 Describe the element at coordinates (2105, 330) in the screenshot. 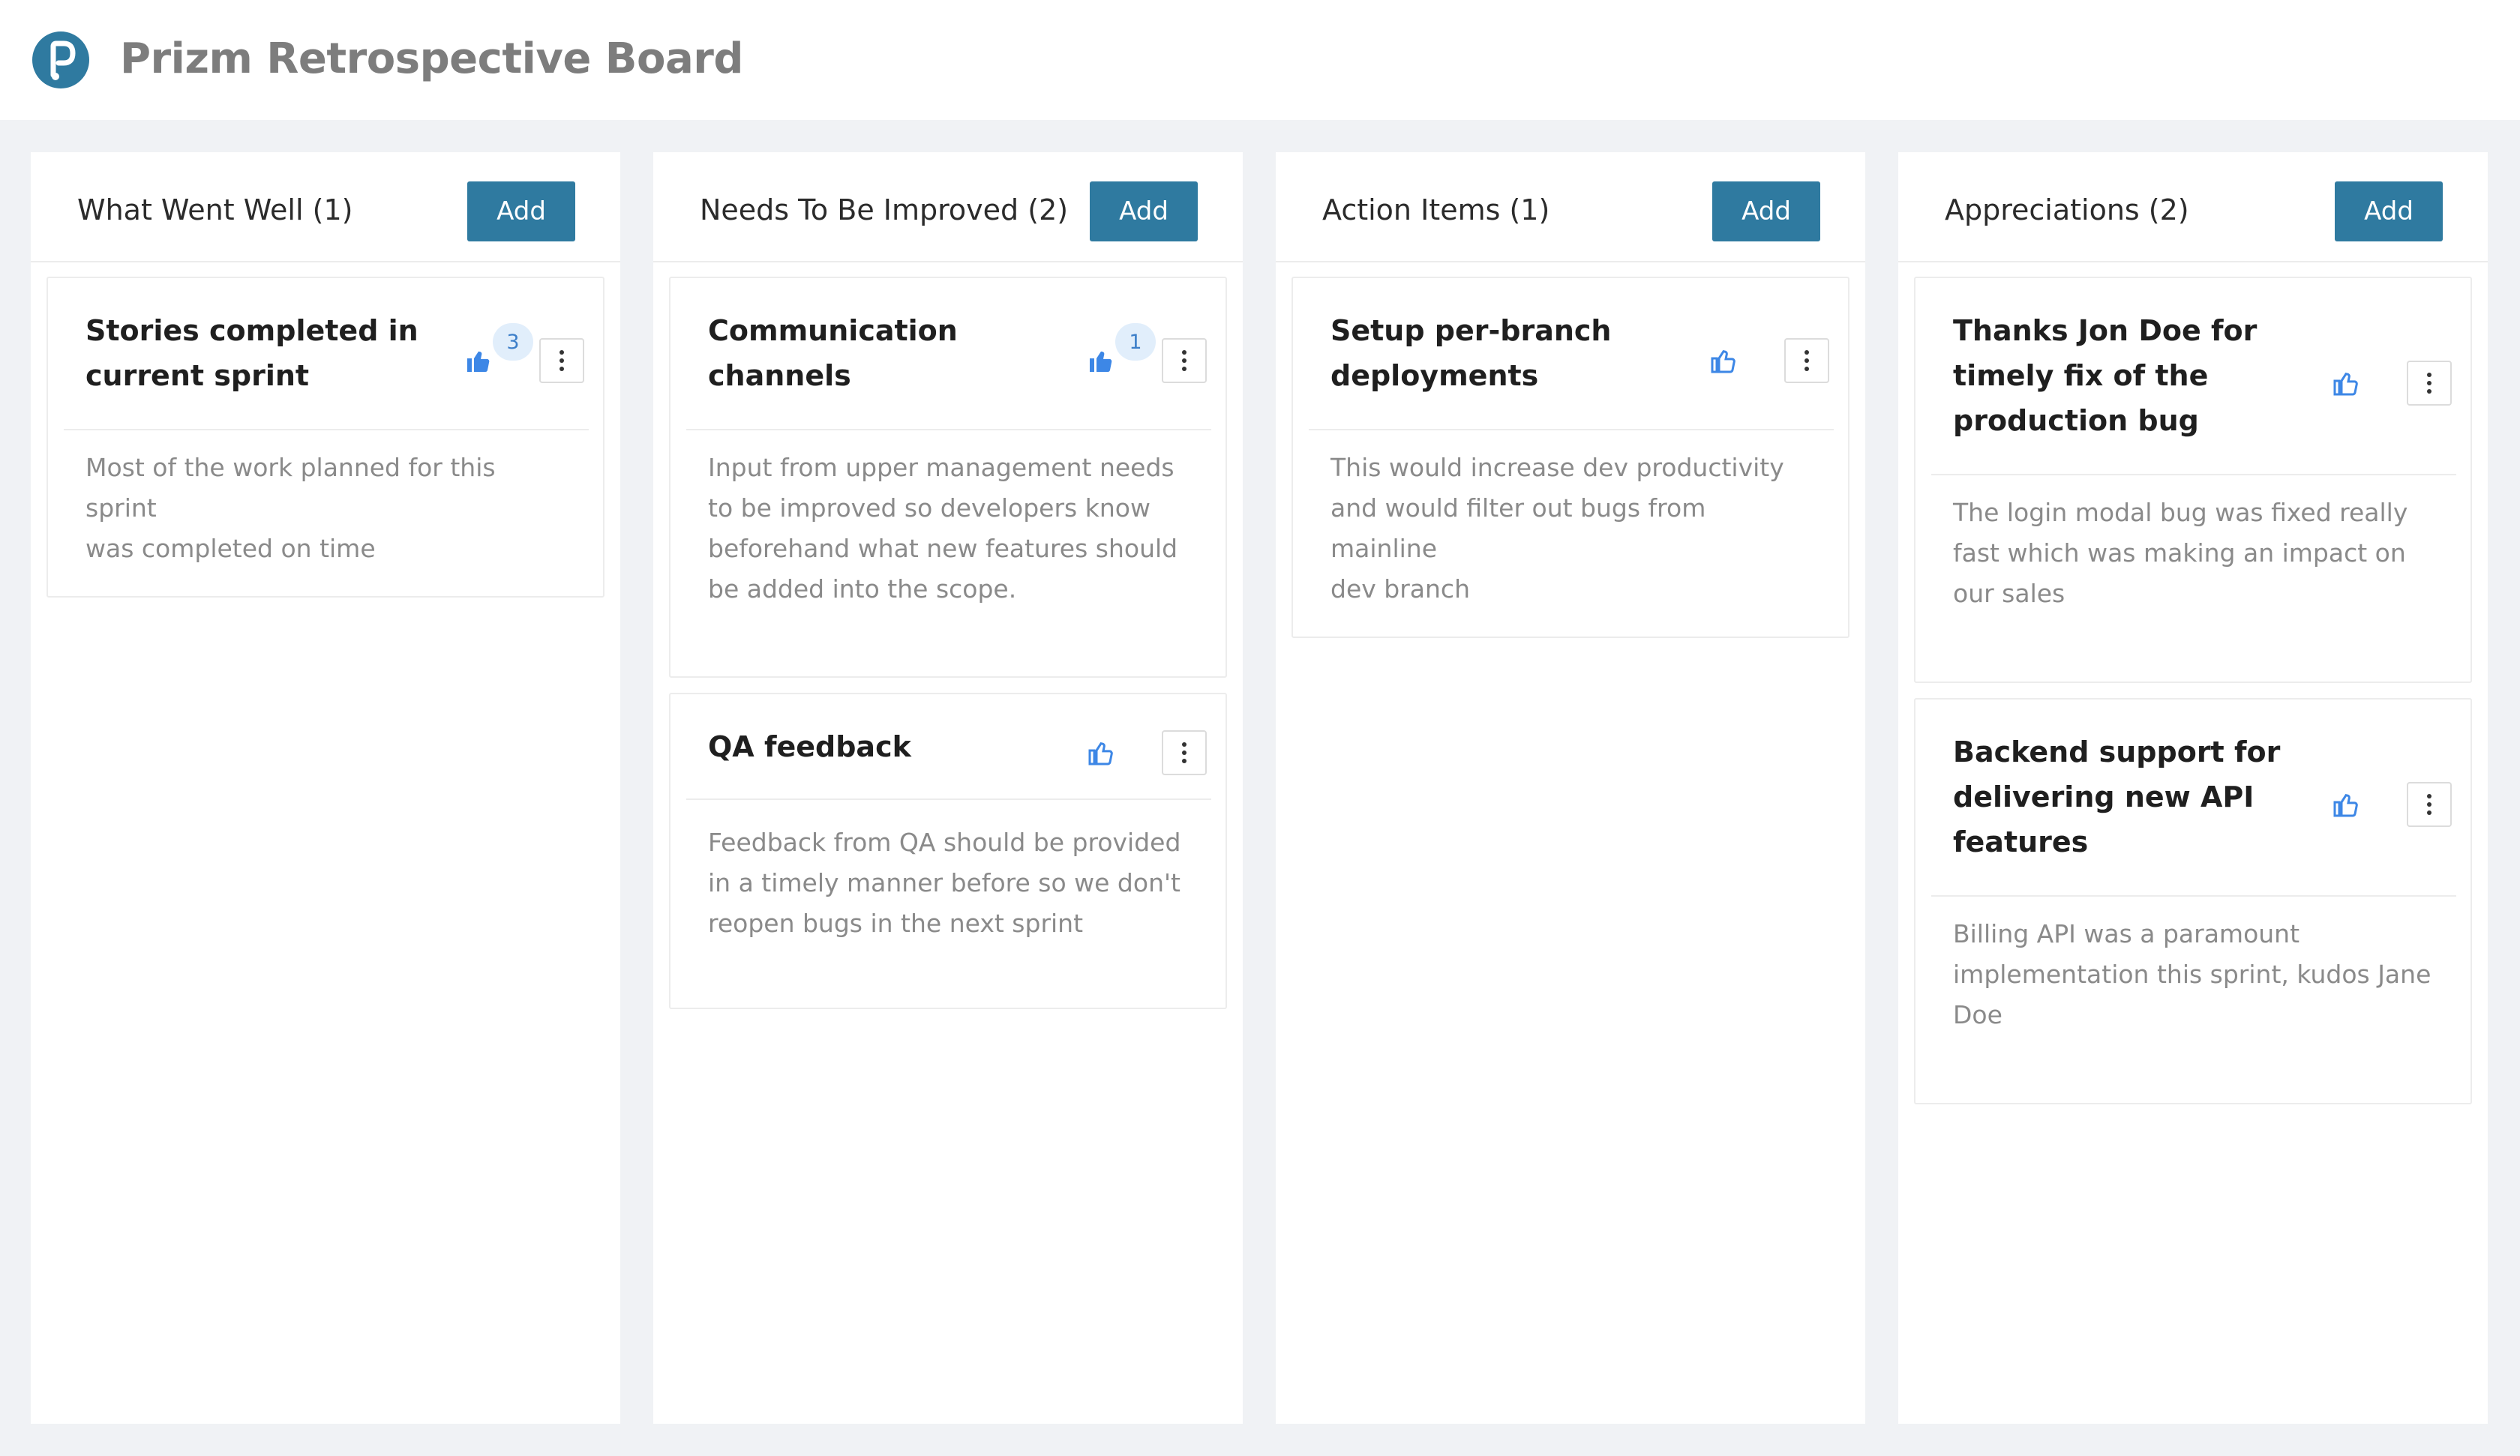

I see `card-title-line: Thanks Jon Doe for` at that location.